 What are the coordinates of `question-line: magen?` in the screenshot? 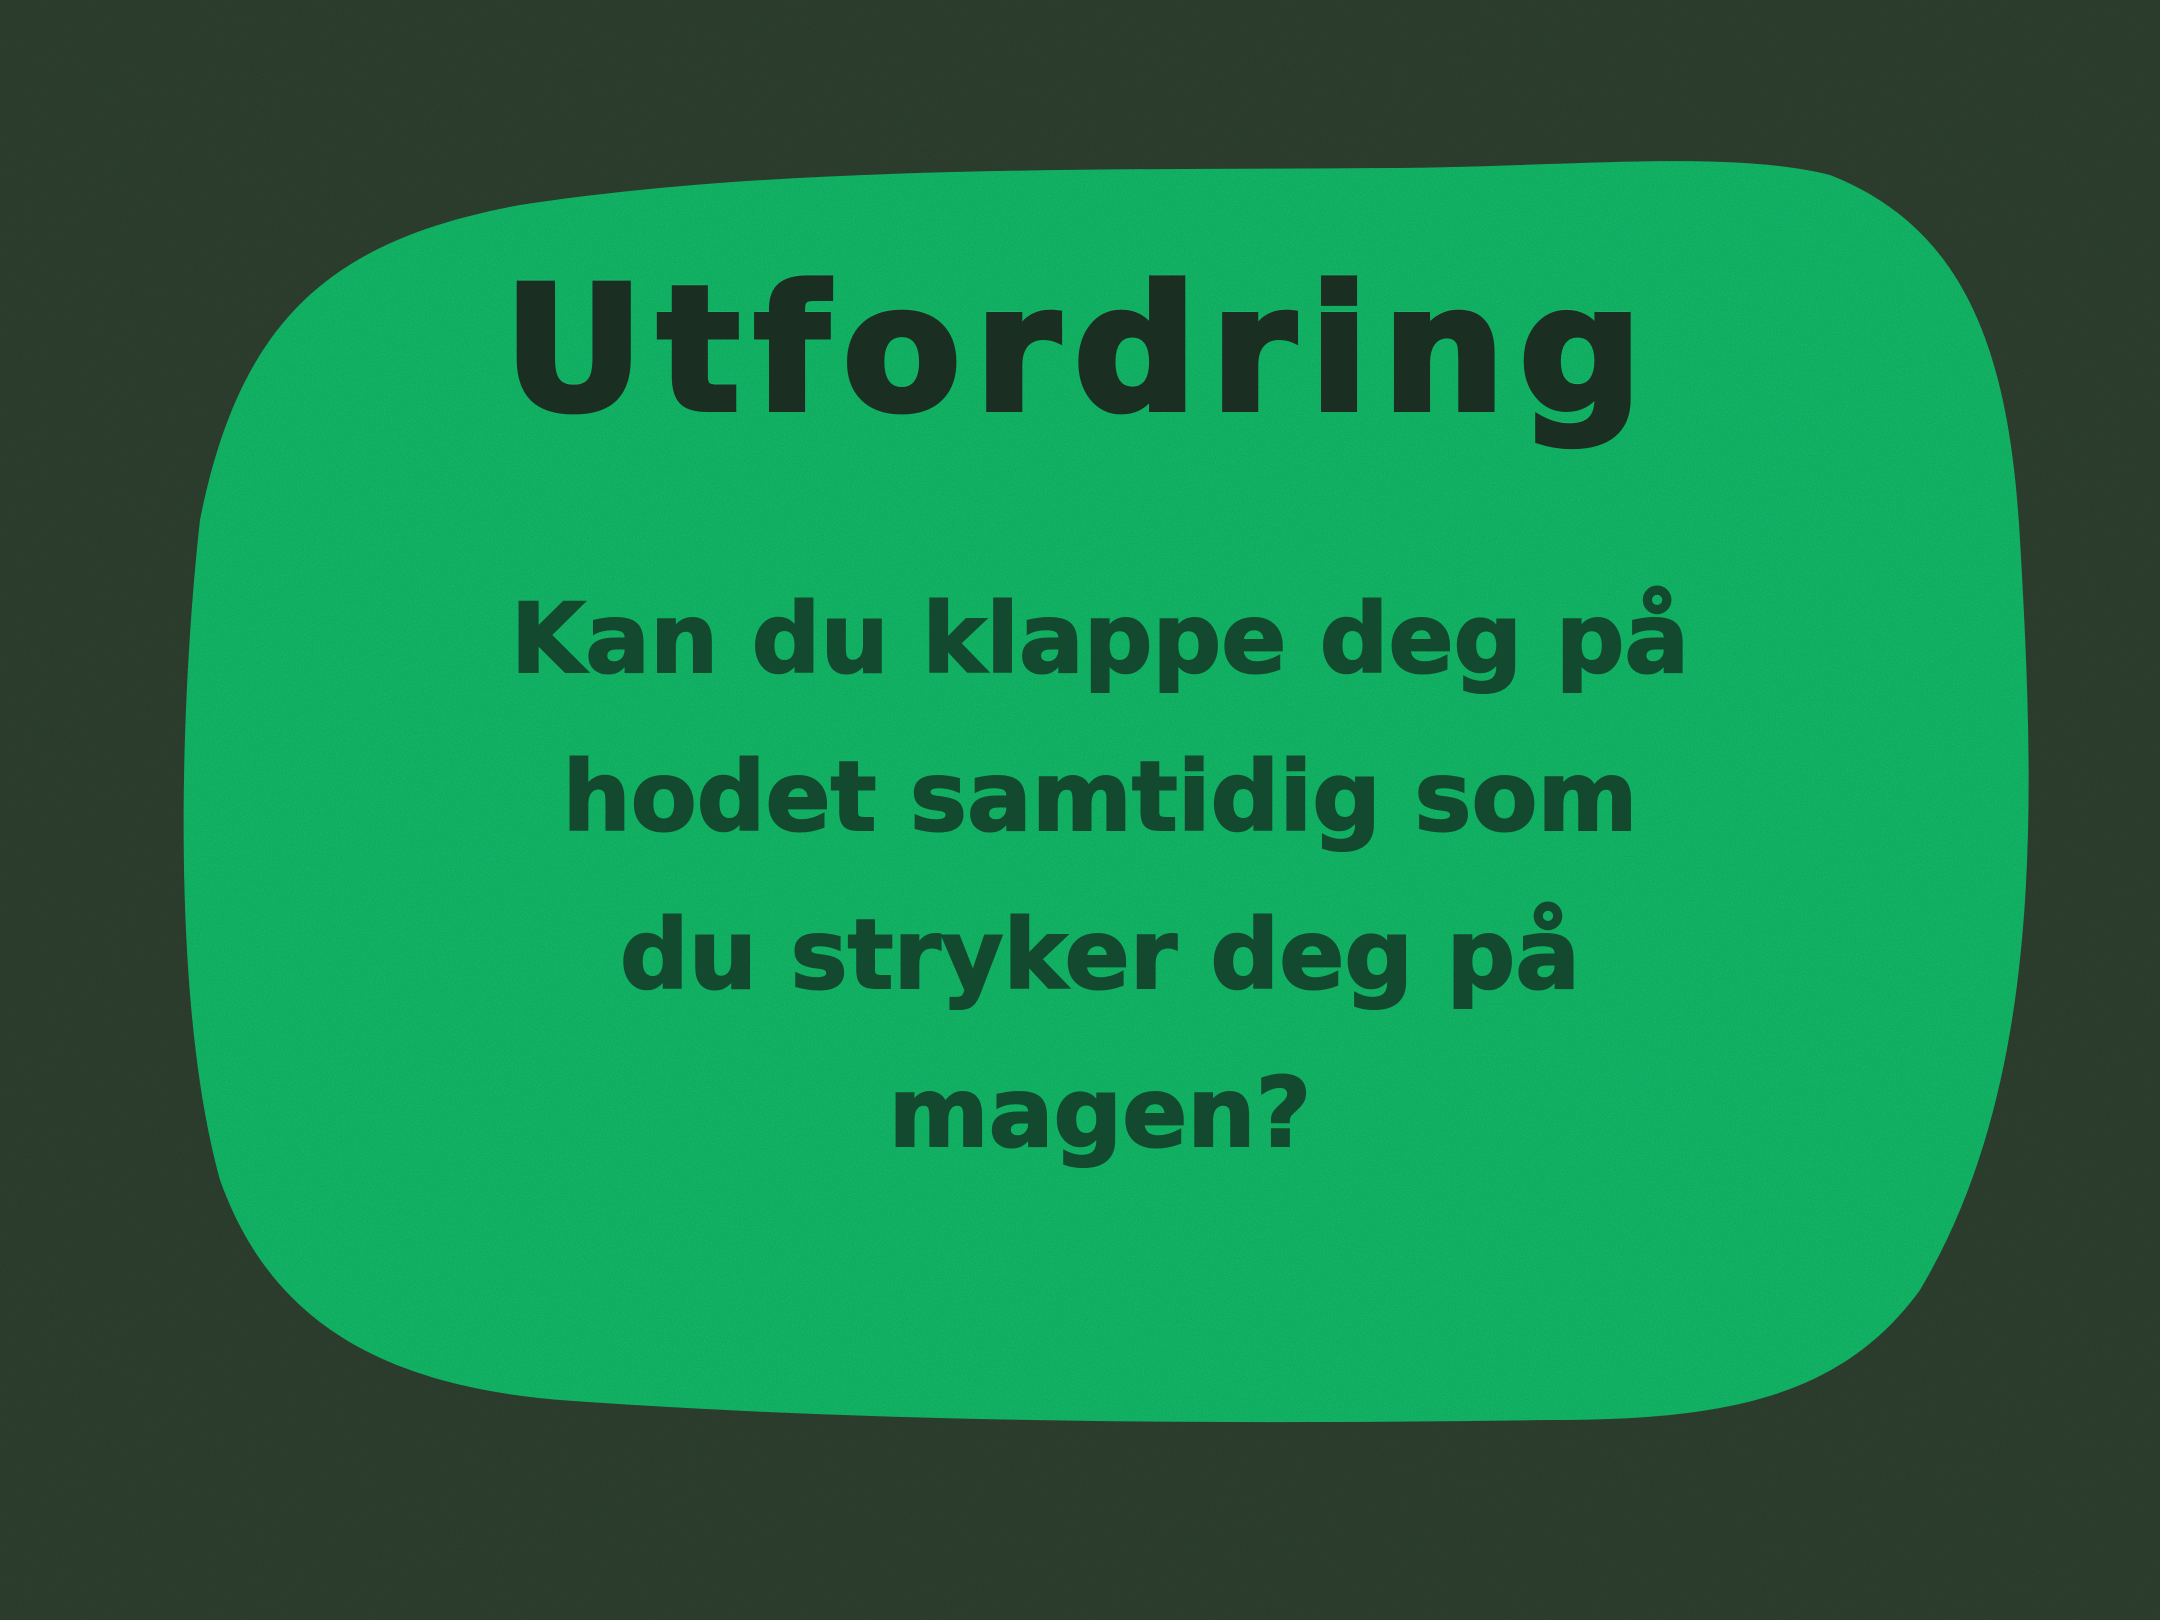 It's located at (1100, 1113).